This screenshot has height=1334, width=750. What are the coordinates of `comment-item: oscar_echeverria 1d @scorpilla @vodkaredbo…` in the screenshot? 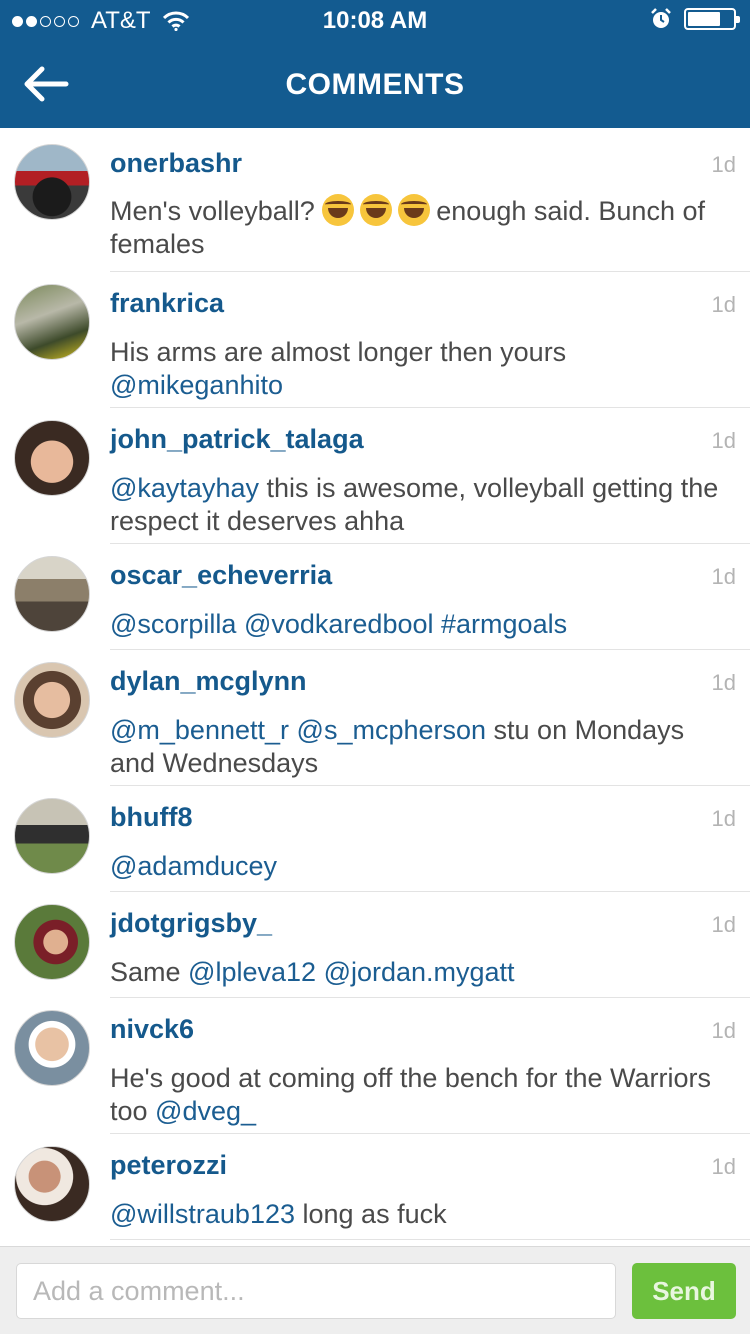 It's located at (375, 597).